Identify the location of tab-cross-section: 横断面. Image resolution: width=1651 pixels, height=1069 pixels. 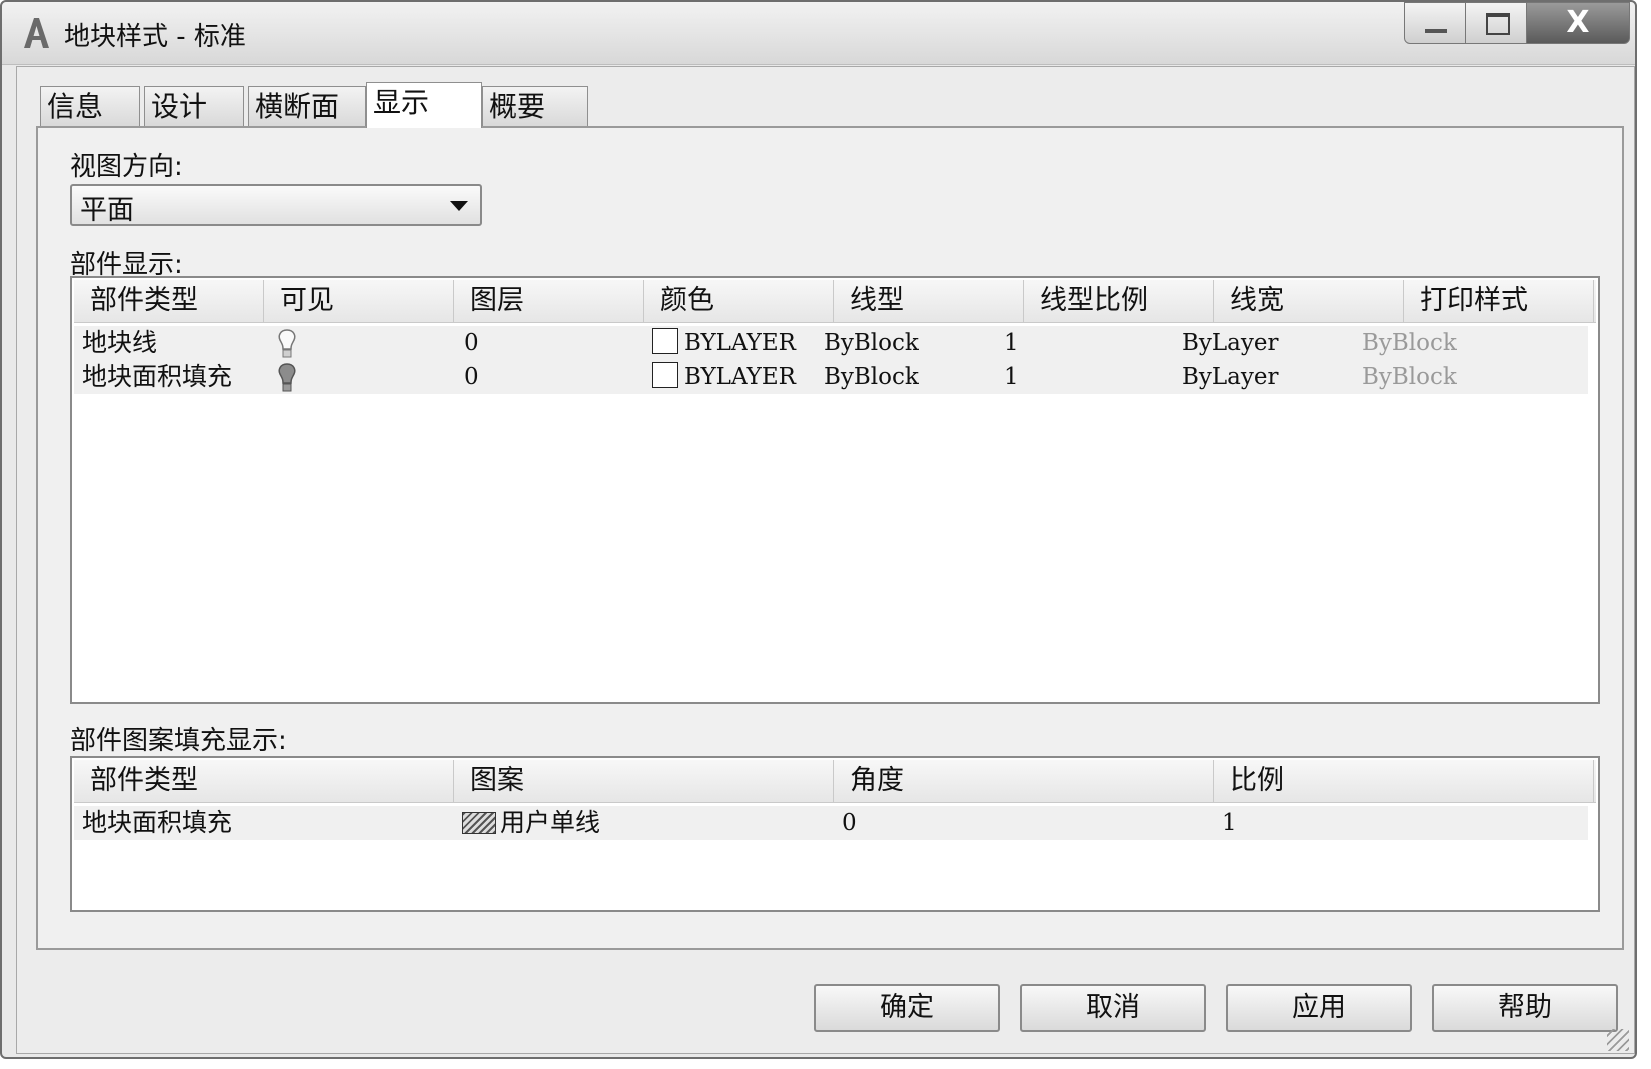
(307, 106).